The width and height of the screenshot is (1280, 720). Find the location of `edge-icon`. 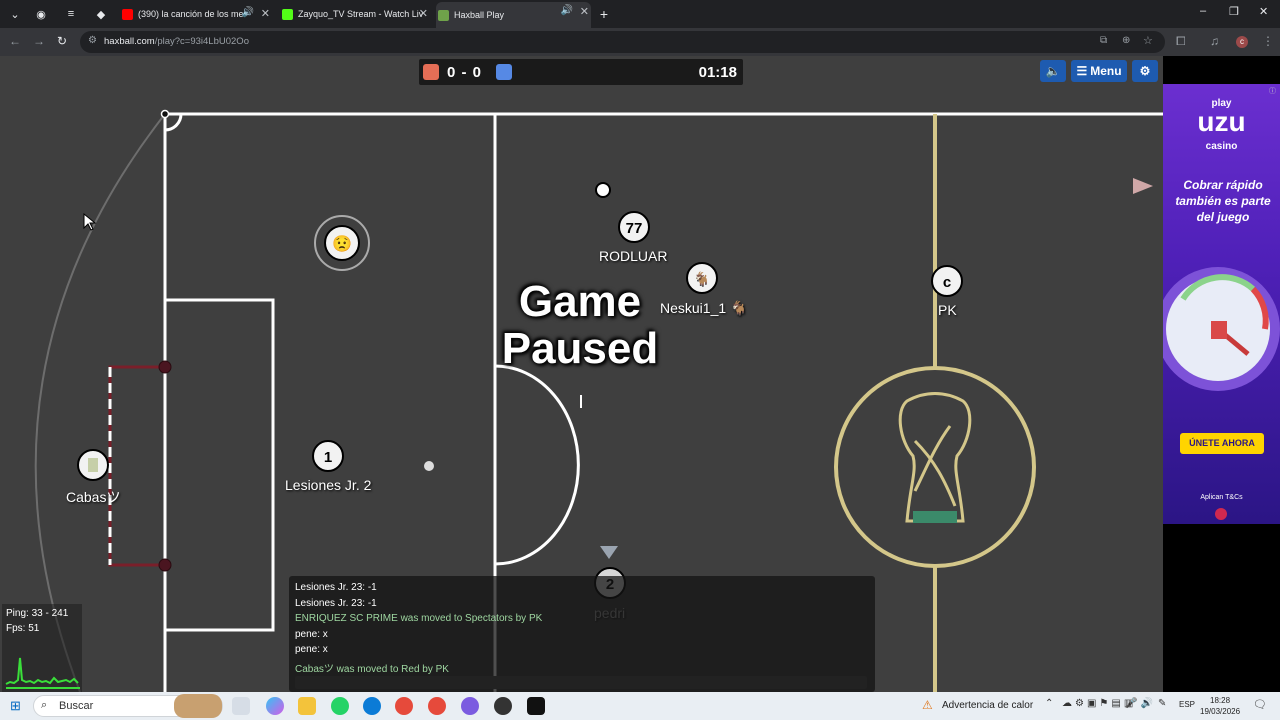

edge-icon is located at coordinates (372, 706).